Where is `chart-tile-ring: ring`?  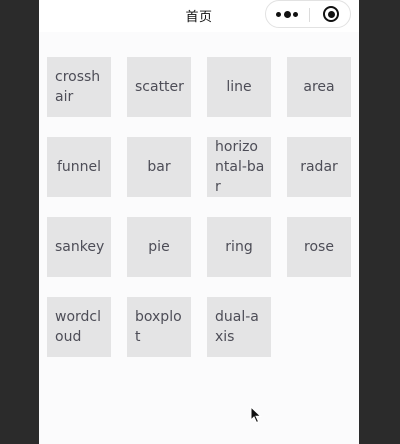 chart-tile-ring: ring is located at coordinates (239, 247).